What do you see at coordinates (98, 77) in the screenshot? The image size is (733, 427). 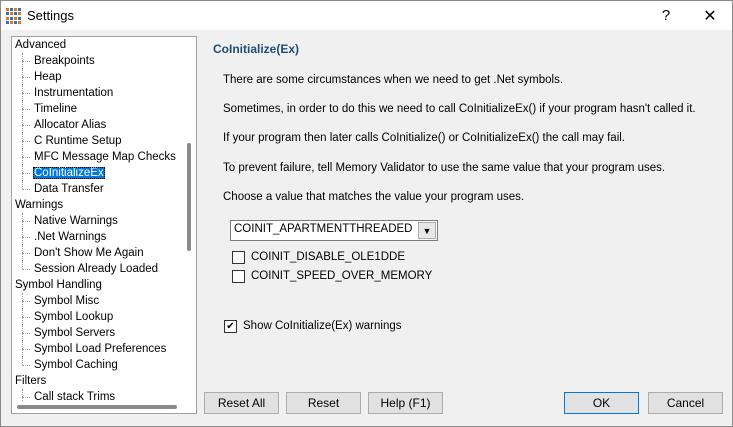 I see `tree-item: Heap` at bounding box center [98, 77].